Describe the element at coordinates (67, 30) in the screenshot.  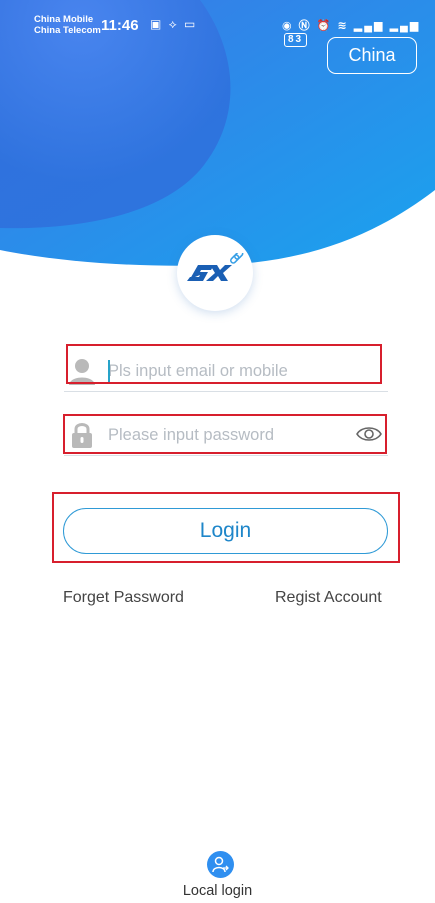
I see `carrier-2: China Telecom` at that location.